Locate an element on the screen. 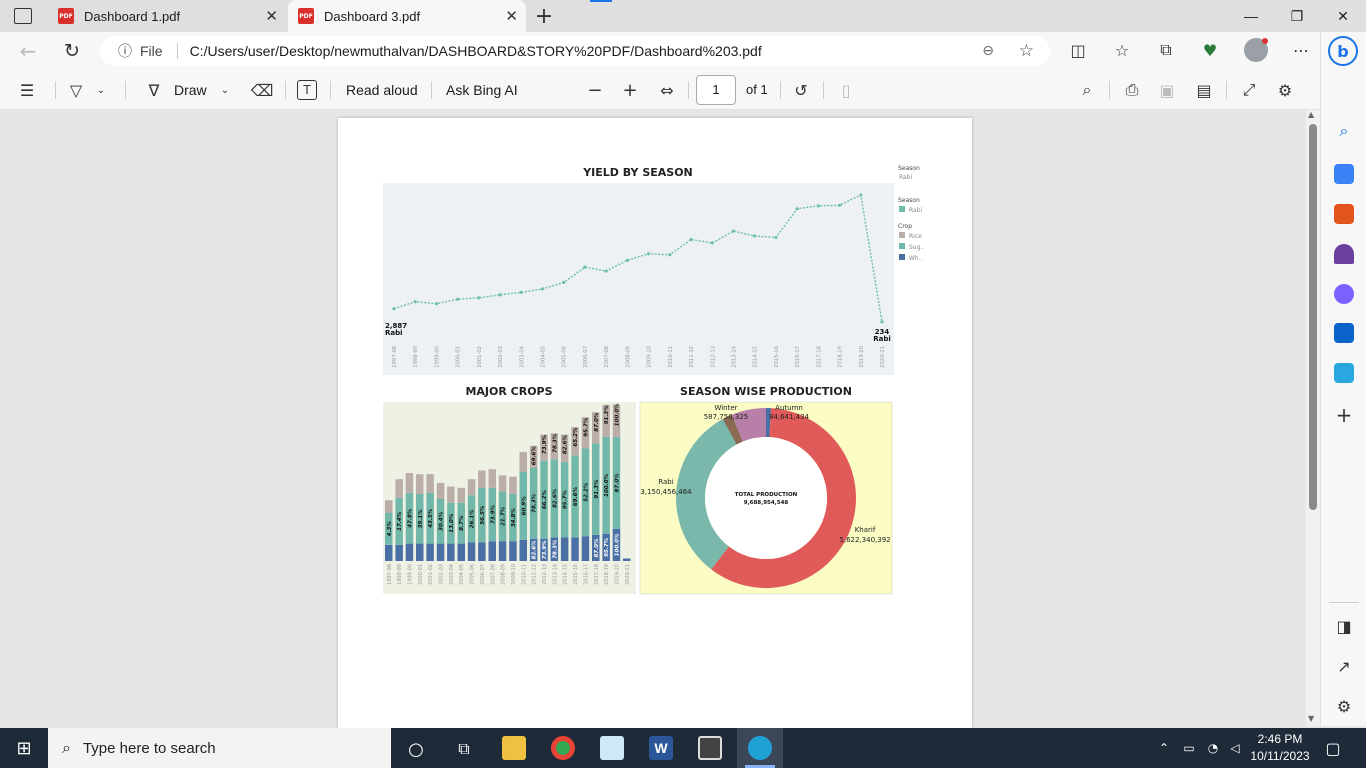 This screenshot has width=1366, height=768. chevron-up-icon: ⌃ is located at coordinates (1164, 748).